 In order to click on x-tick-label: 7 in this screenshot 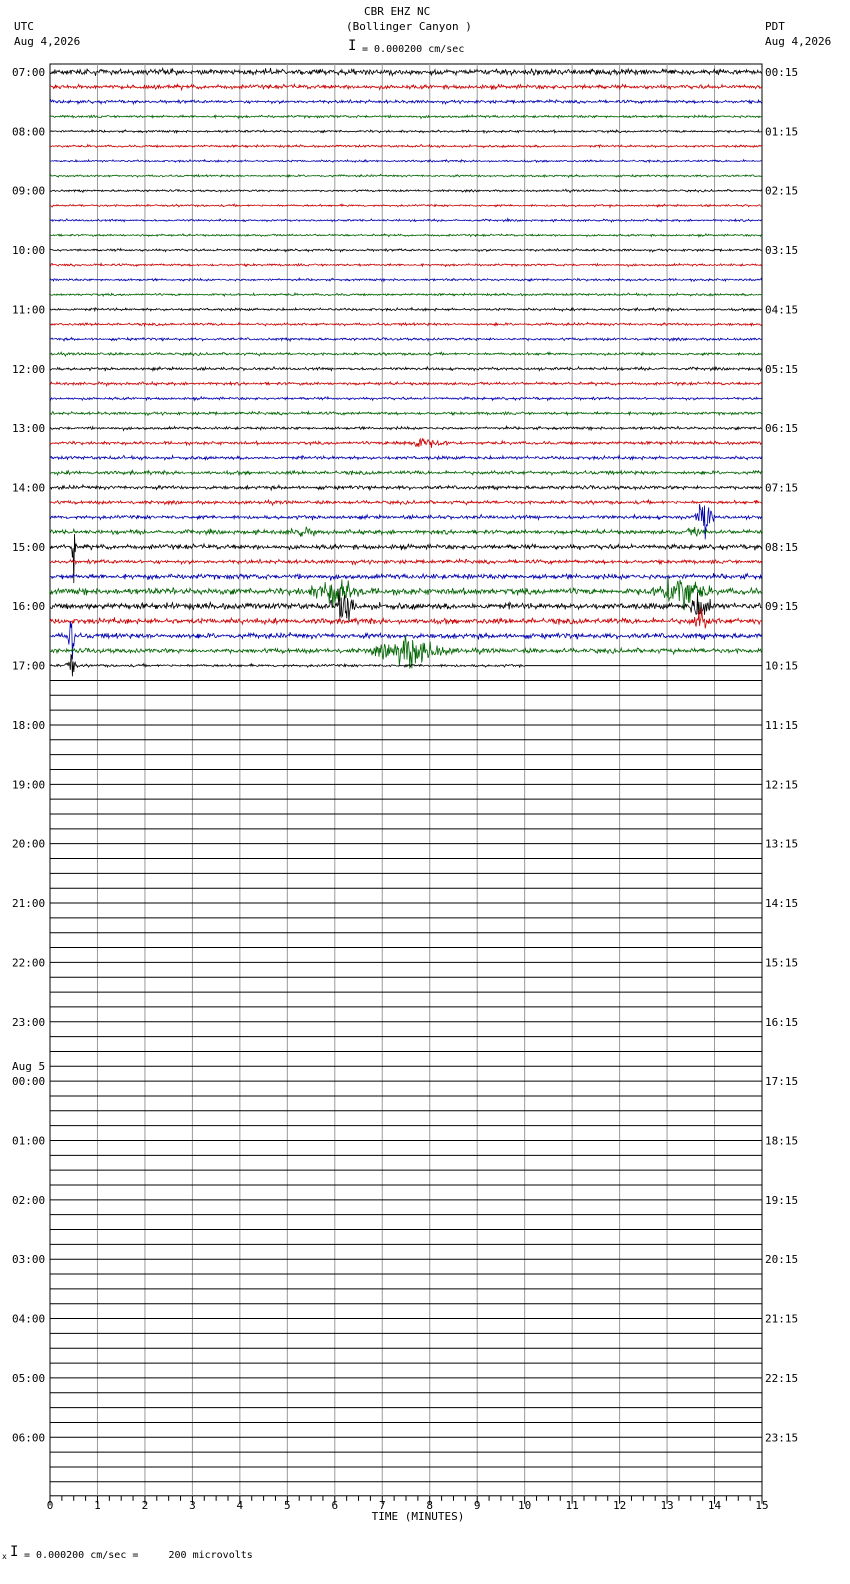, I will do `click(382, 1505)`.